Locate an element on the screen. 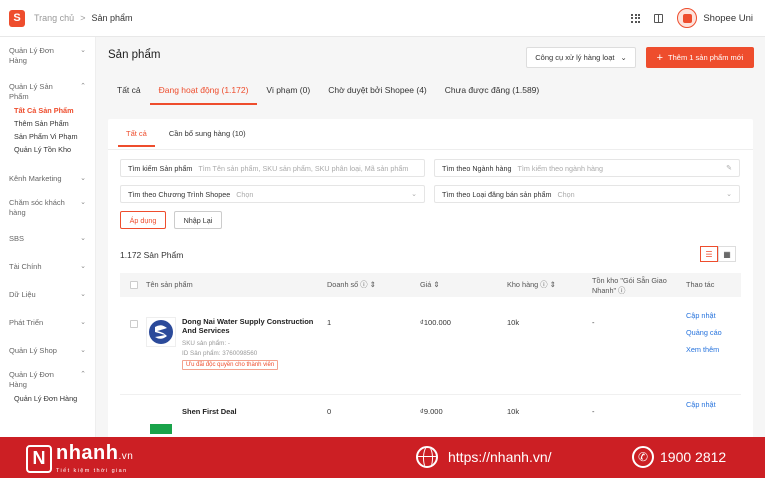 The width and height of the screenshot is (765, 478). product-name: Shen First Deal is located at coordinates (209, 411).